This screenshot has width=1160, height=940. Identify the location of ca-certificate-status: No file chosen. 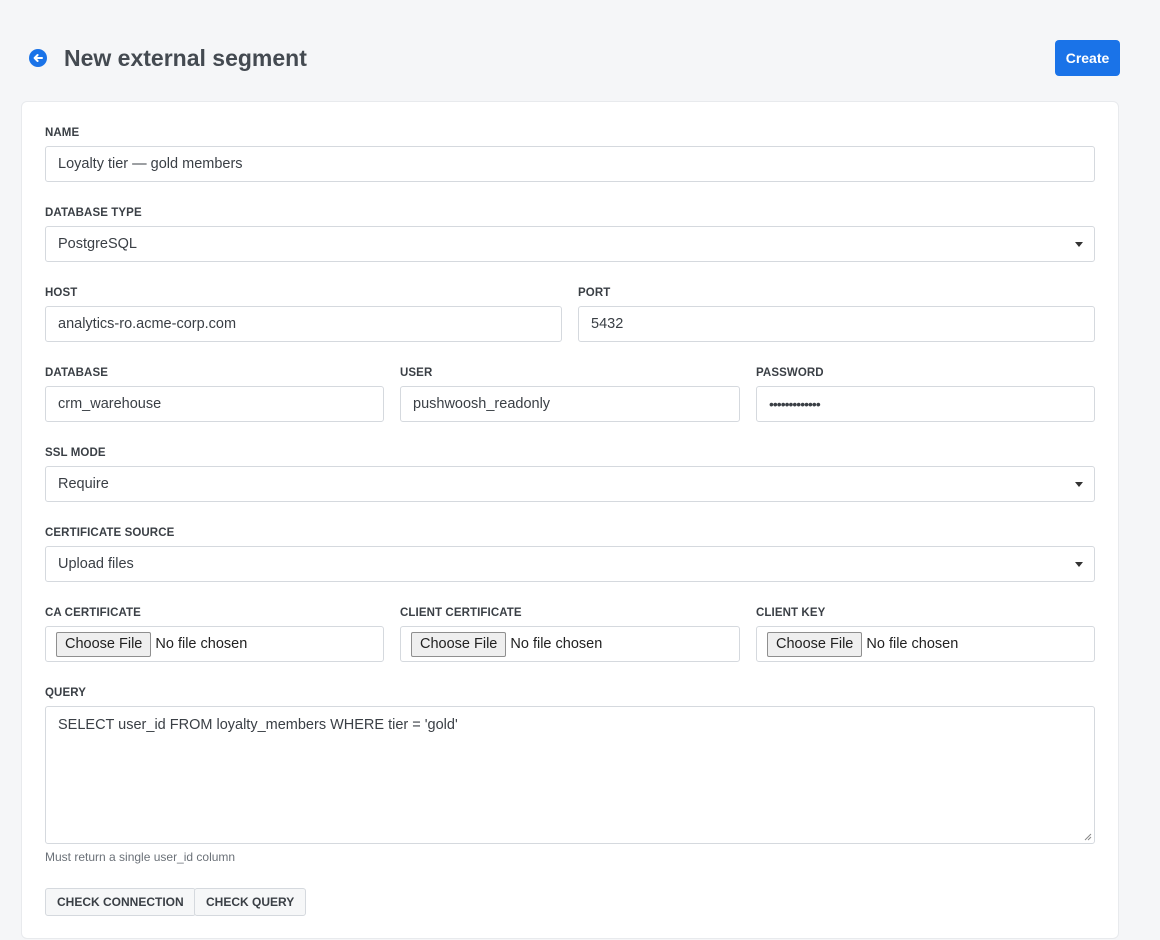
(201, 644).